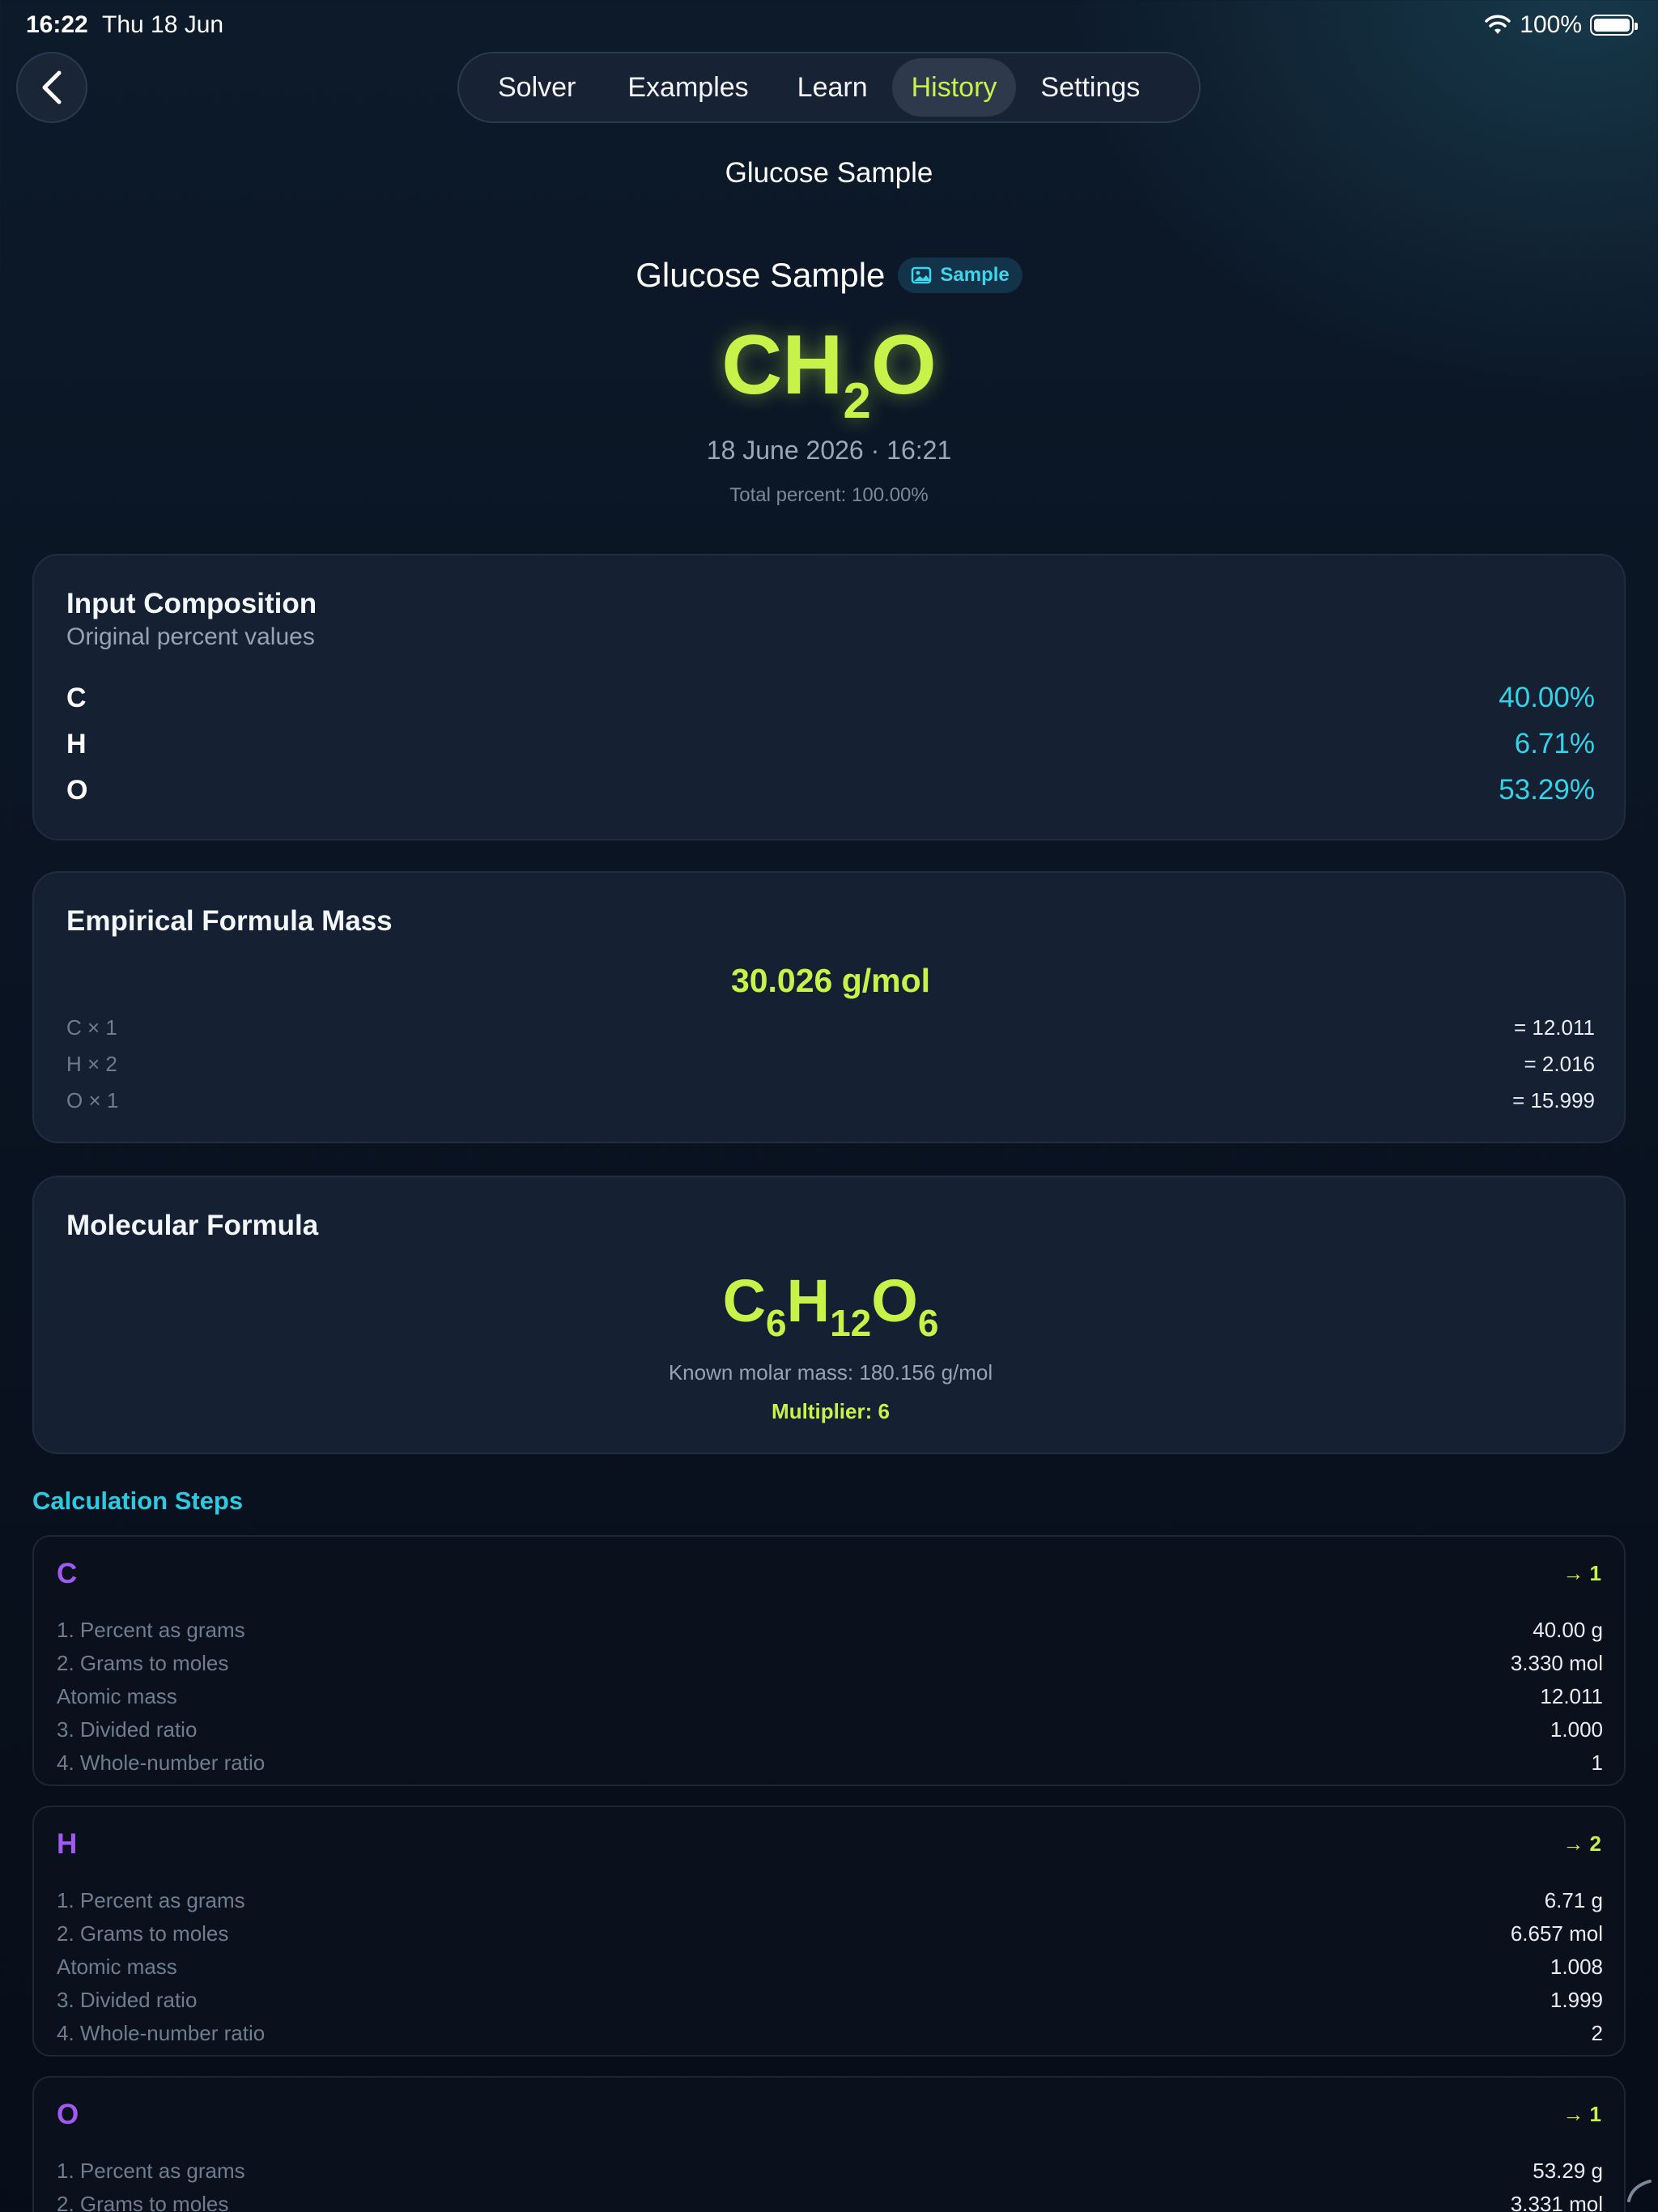 Image resolution: width=1658 pixels, height=2212 pixels. I want to click on multiplier: Multiplier: 6, so click(831, 1411).